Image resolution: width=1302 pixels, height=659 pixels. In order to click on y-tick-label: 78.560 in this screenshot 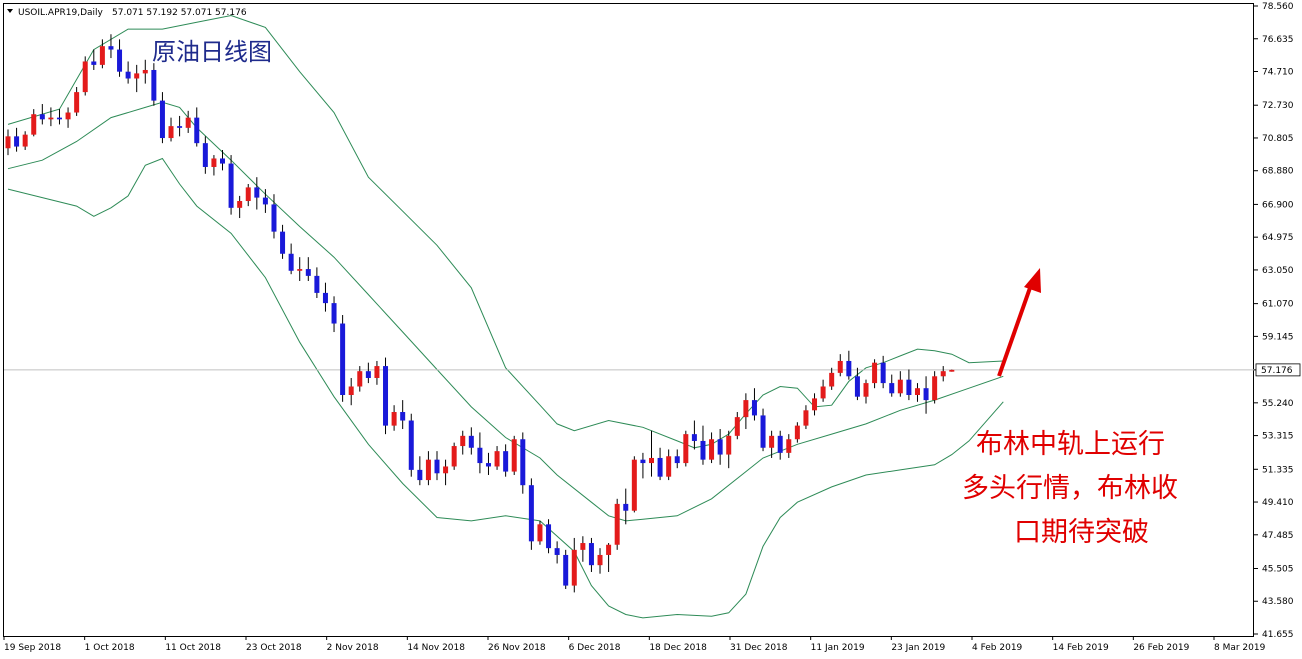, I will do `click(1278, 7)`.